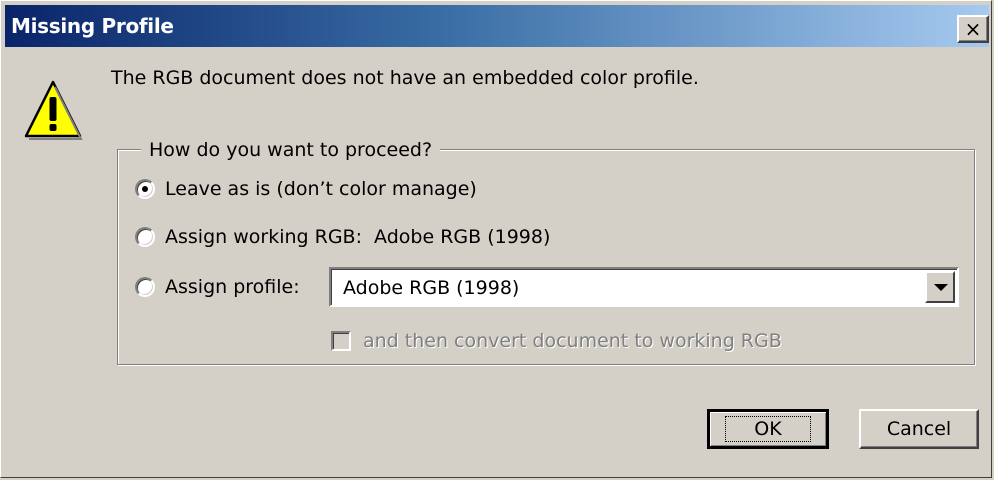  I want to click on close-button: ×, so click(973, 29).